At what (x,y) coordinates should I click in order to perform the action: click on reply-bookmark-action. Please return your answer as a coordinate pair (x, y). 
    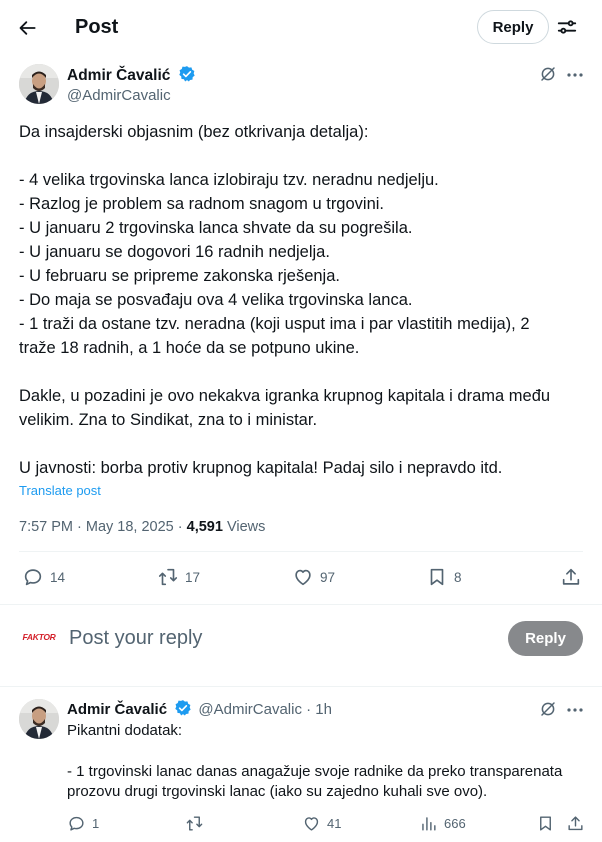
    Looking at the image, I should click on (545, 823).